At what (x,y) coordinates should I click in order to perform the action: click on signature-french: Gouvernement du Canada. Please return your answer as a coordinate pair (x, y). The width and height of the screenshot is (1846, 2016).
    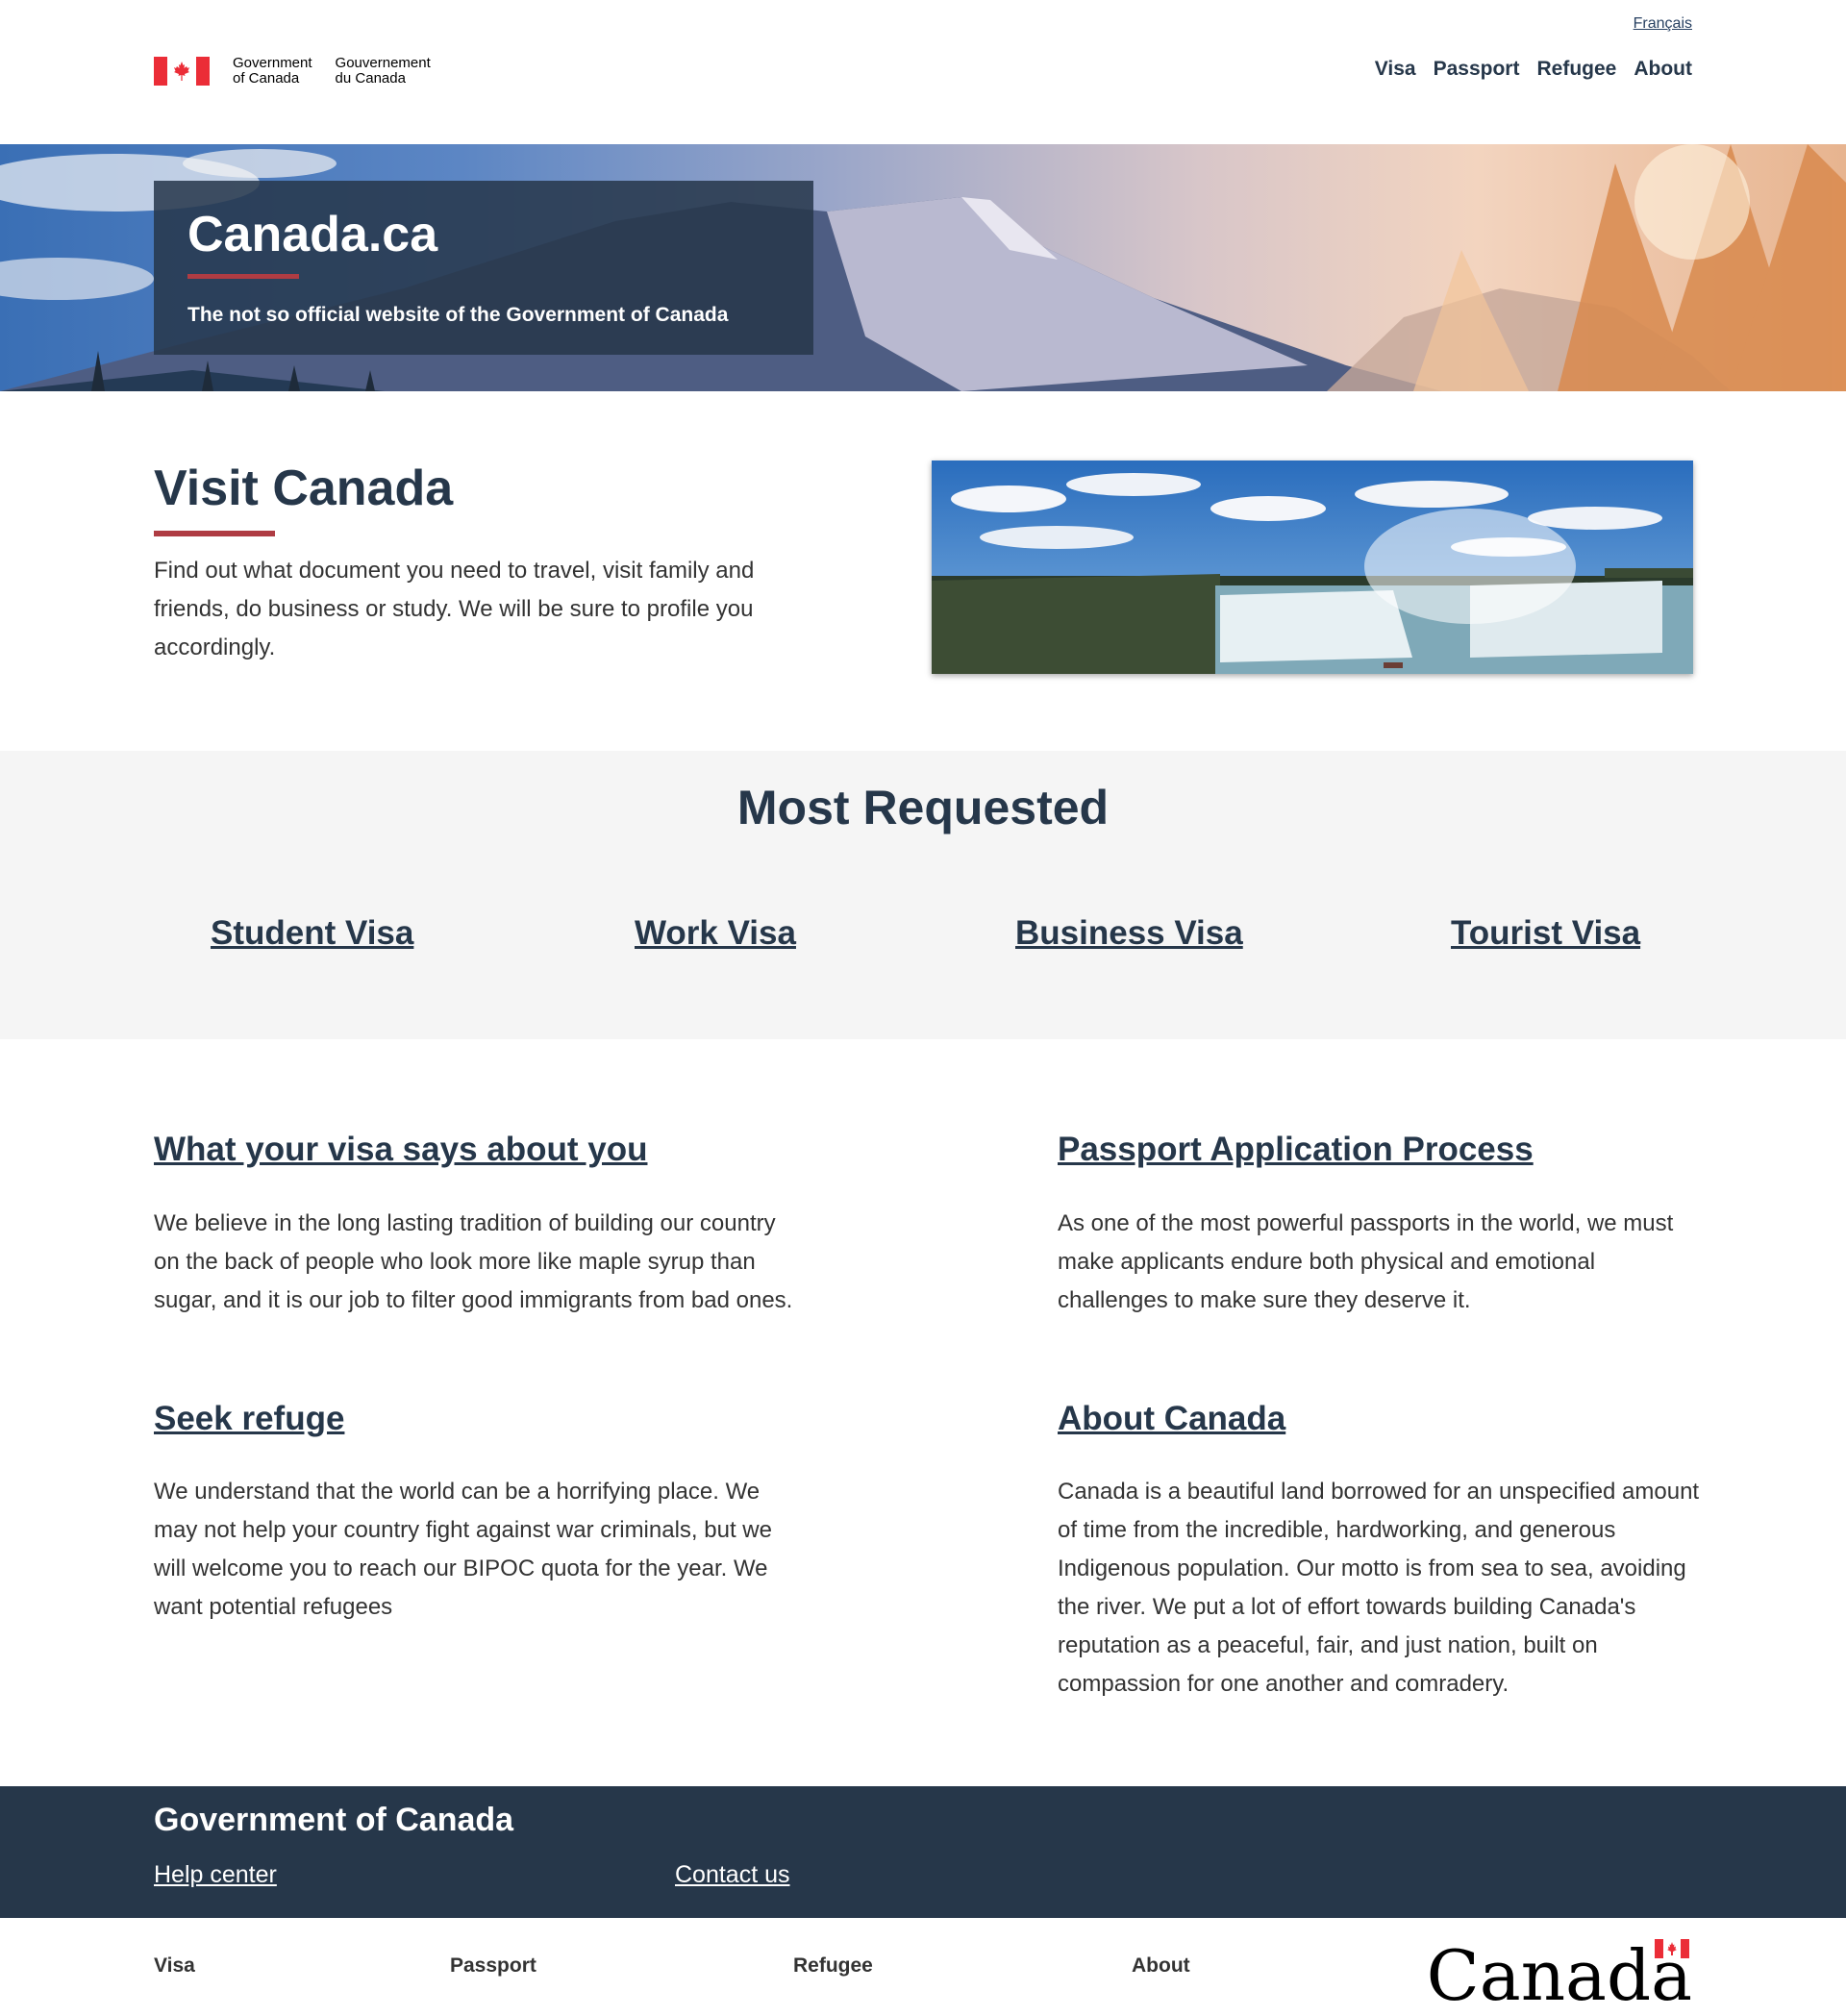
    Looking at the image, I should click on (383, 71).